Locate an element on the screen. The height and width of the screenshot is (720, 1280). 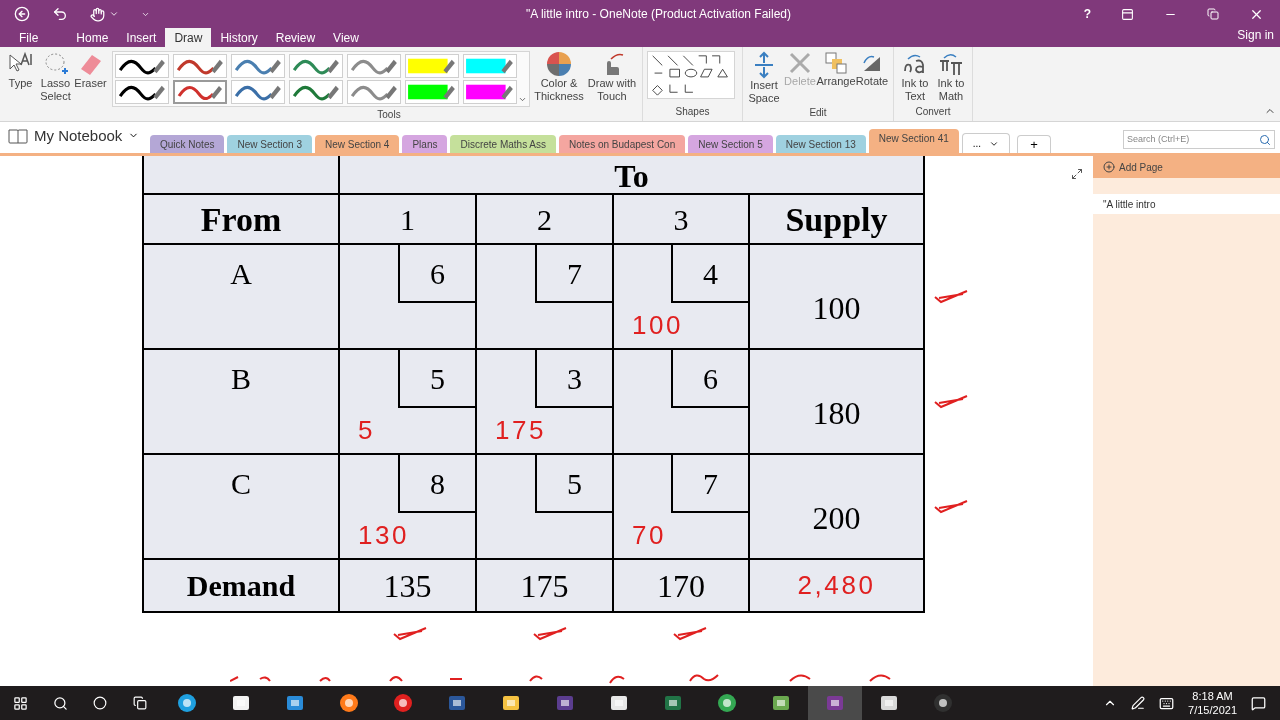
menu-tab: History is located at coordinates (239, 37).